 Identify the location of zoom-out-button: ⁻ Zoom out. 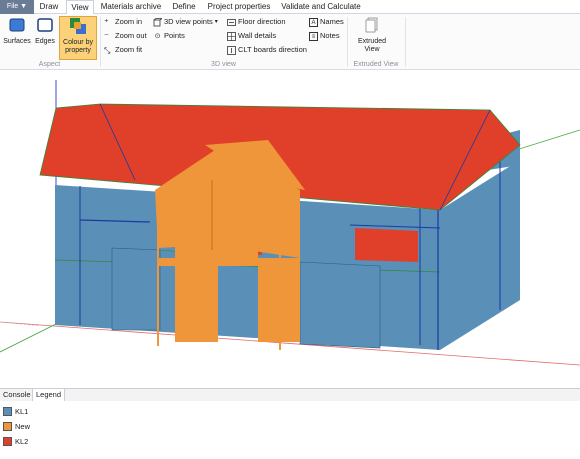
(125, 36).